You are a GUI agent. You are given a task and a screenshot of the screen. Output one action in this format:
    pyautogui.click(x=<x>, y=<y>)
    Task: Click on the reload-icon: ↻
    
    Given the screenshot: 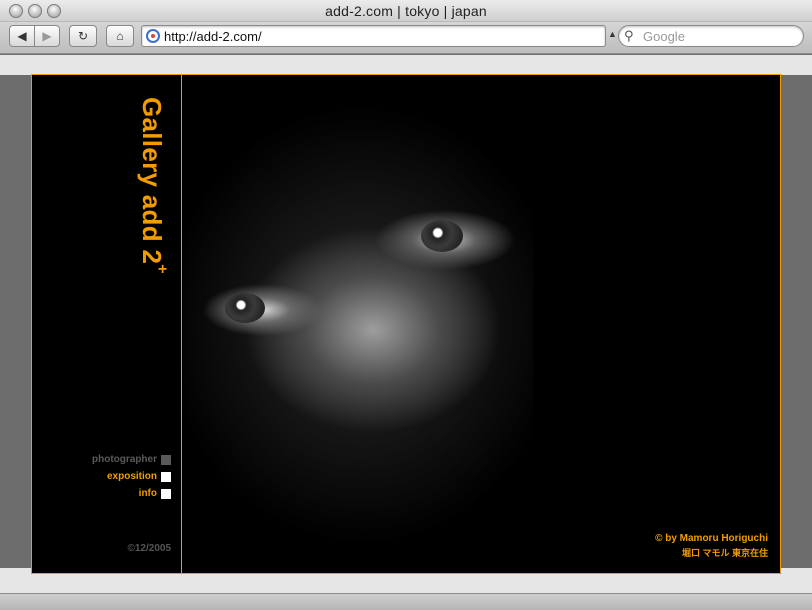 What is the action you would take?
    pyautogui.click(x=83, y=36)
    